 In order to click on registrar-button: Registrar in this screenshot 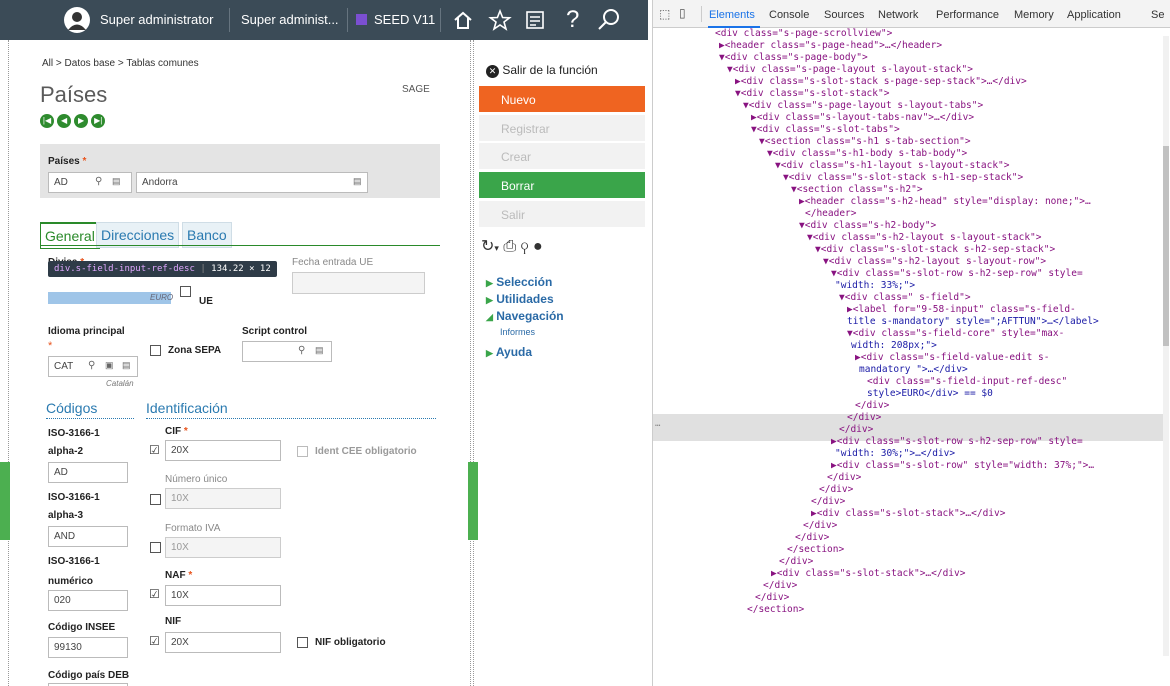, I will do `click(562, 128)`.